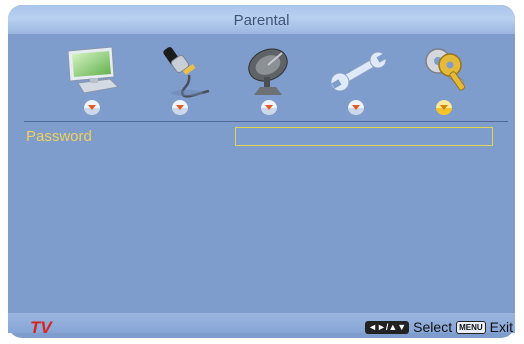  What do you see at coordinates (266, 121) in the screenshot?
I see `menu-divider` at bounding box center [266, 121].